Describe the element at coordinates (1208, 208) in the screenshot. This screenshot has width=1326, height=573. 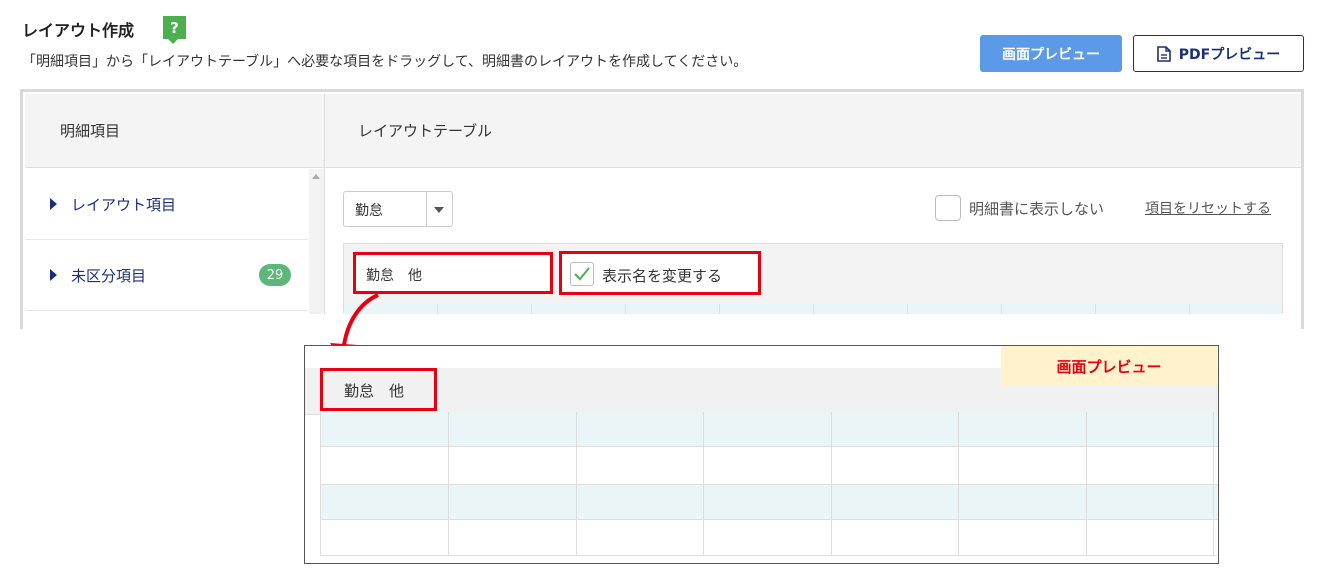
I see `reset-items-link: 項目をリセットする` at that location.